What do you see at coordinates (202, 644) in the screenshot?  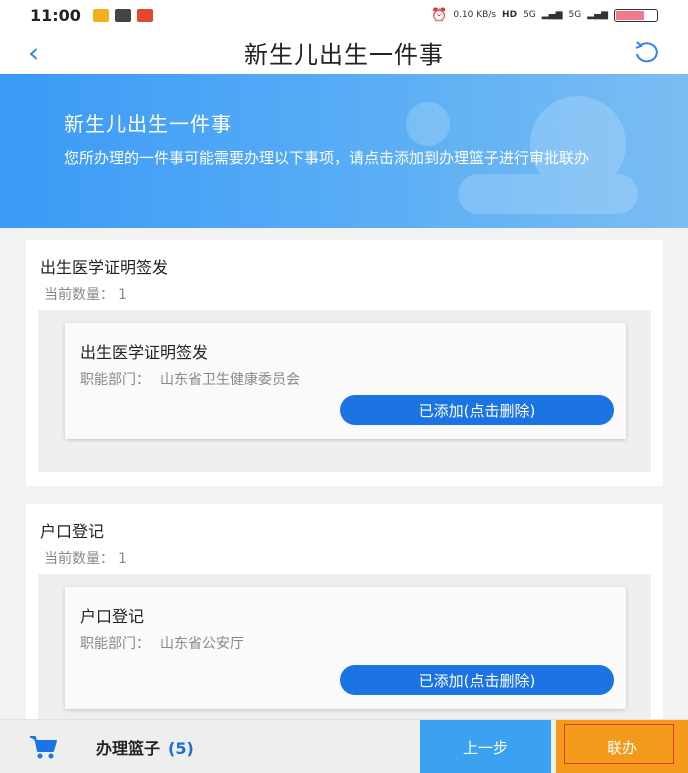 I see `dept-value: 山东省公安厅` at bounding box center [202, 644].